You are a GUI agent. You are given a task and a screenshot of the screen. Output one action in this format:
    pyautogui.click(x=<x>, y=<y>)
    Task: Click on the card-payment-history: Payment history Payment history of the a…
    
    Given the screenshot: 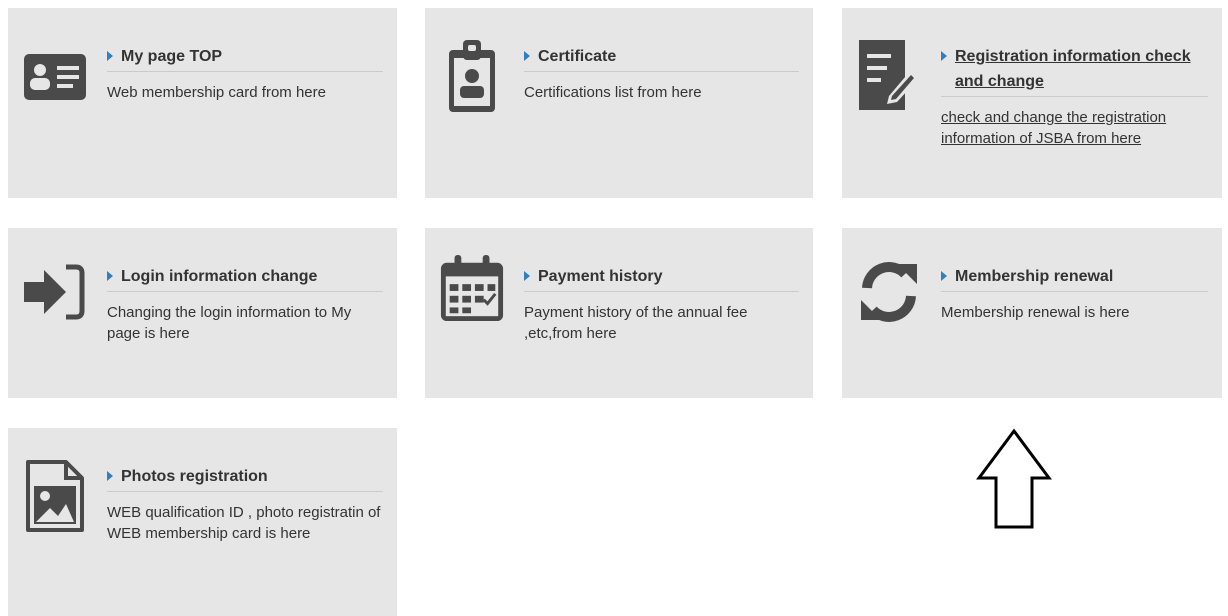 What is the action you would take?
    pyautogui.click(x=619, y=313)
    